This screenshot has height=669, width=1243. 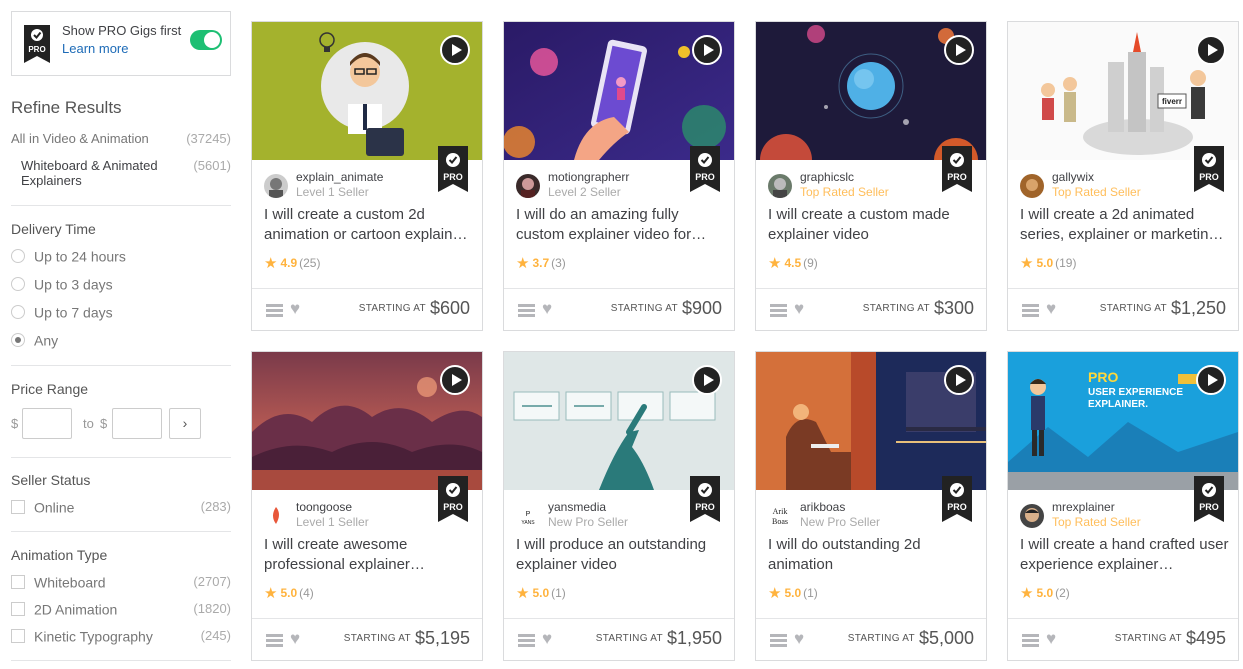 I want to click on delivery-24h-option: Up to 24 hours, so click(x=68, y=256).